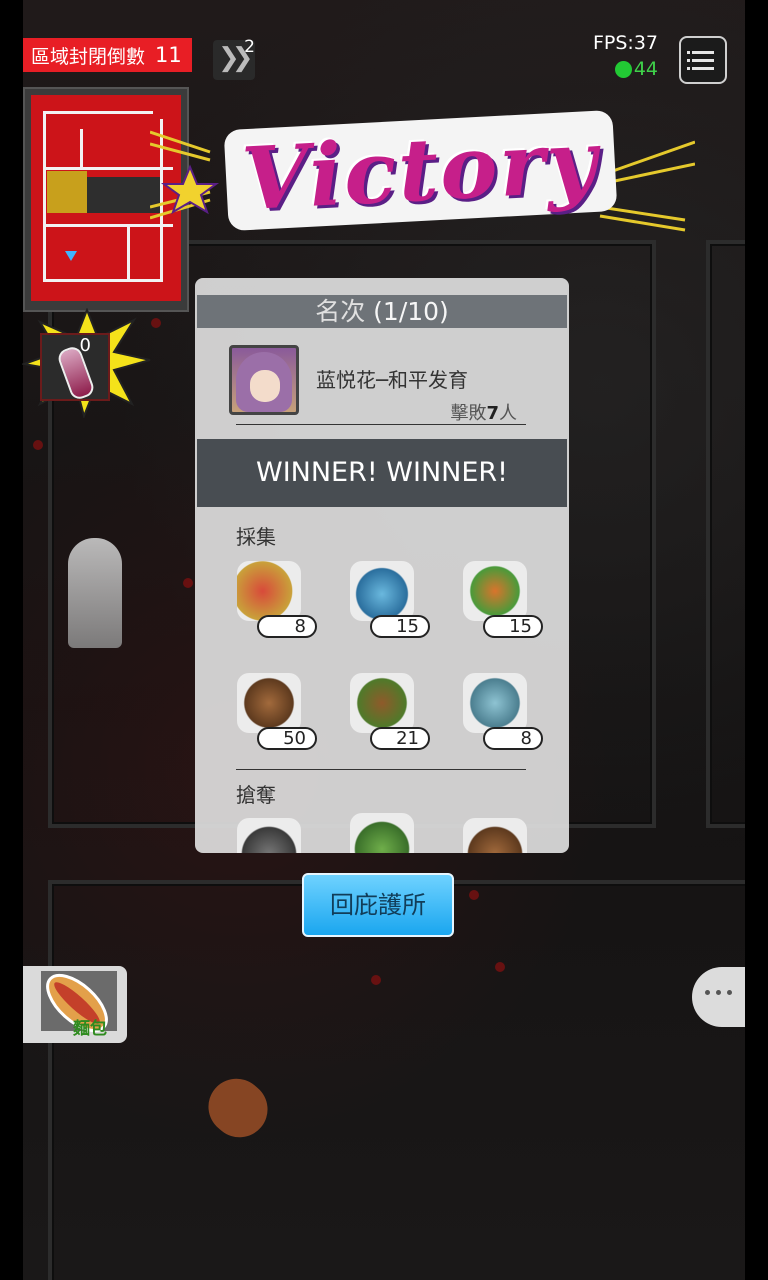 This screenshot has height=1280, width=768. I want to click on rank-value: (1/10), so click(411, 311).